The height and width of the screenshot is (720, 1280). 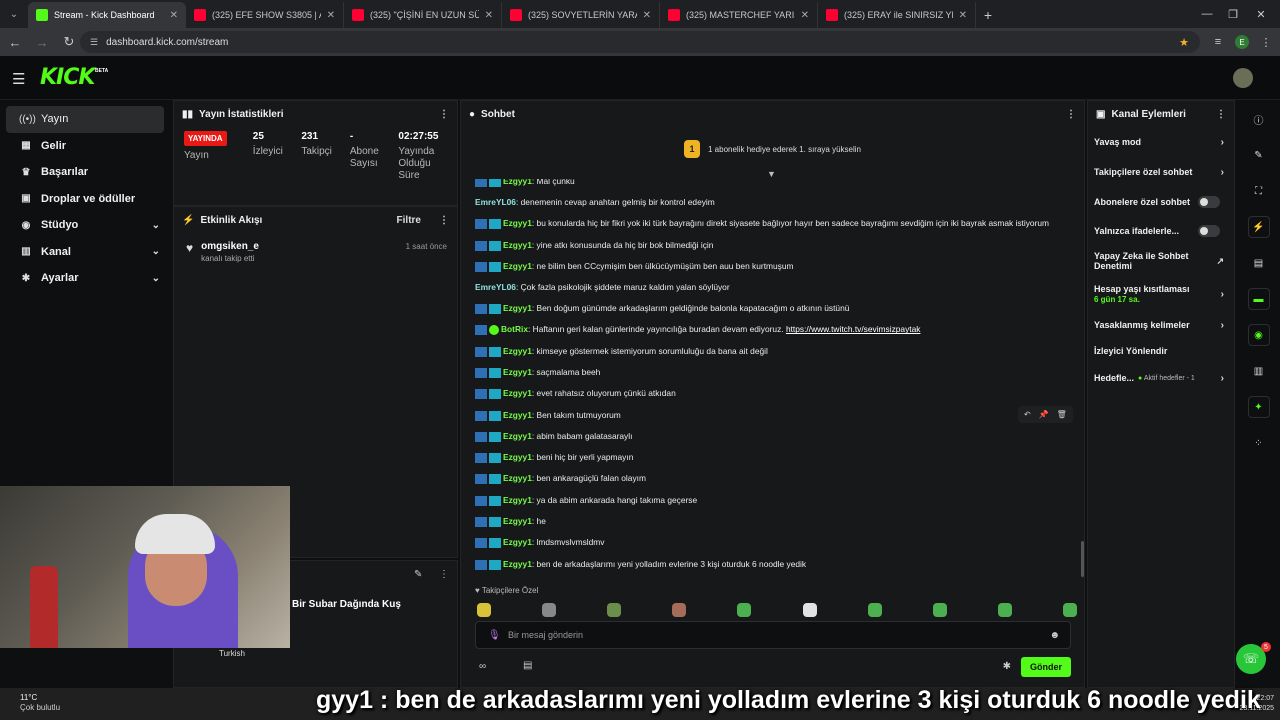 I want to click on sidebar-item: ✱ Ayarlar ⌄, so click(x=85, y=278).